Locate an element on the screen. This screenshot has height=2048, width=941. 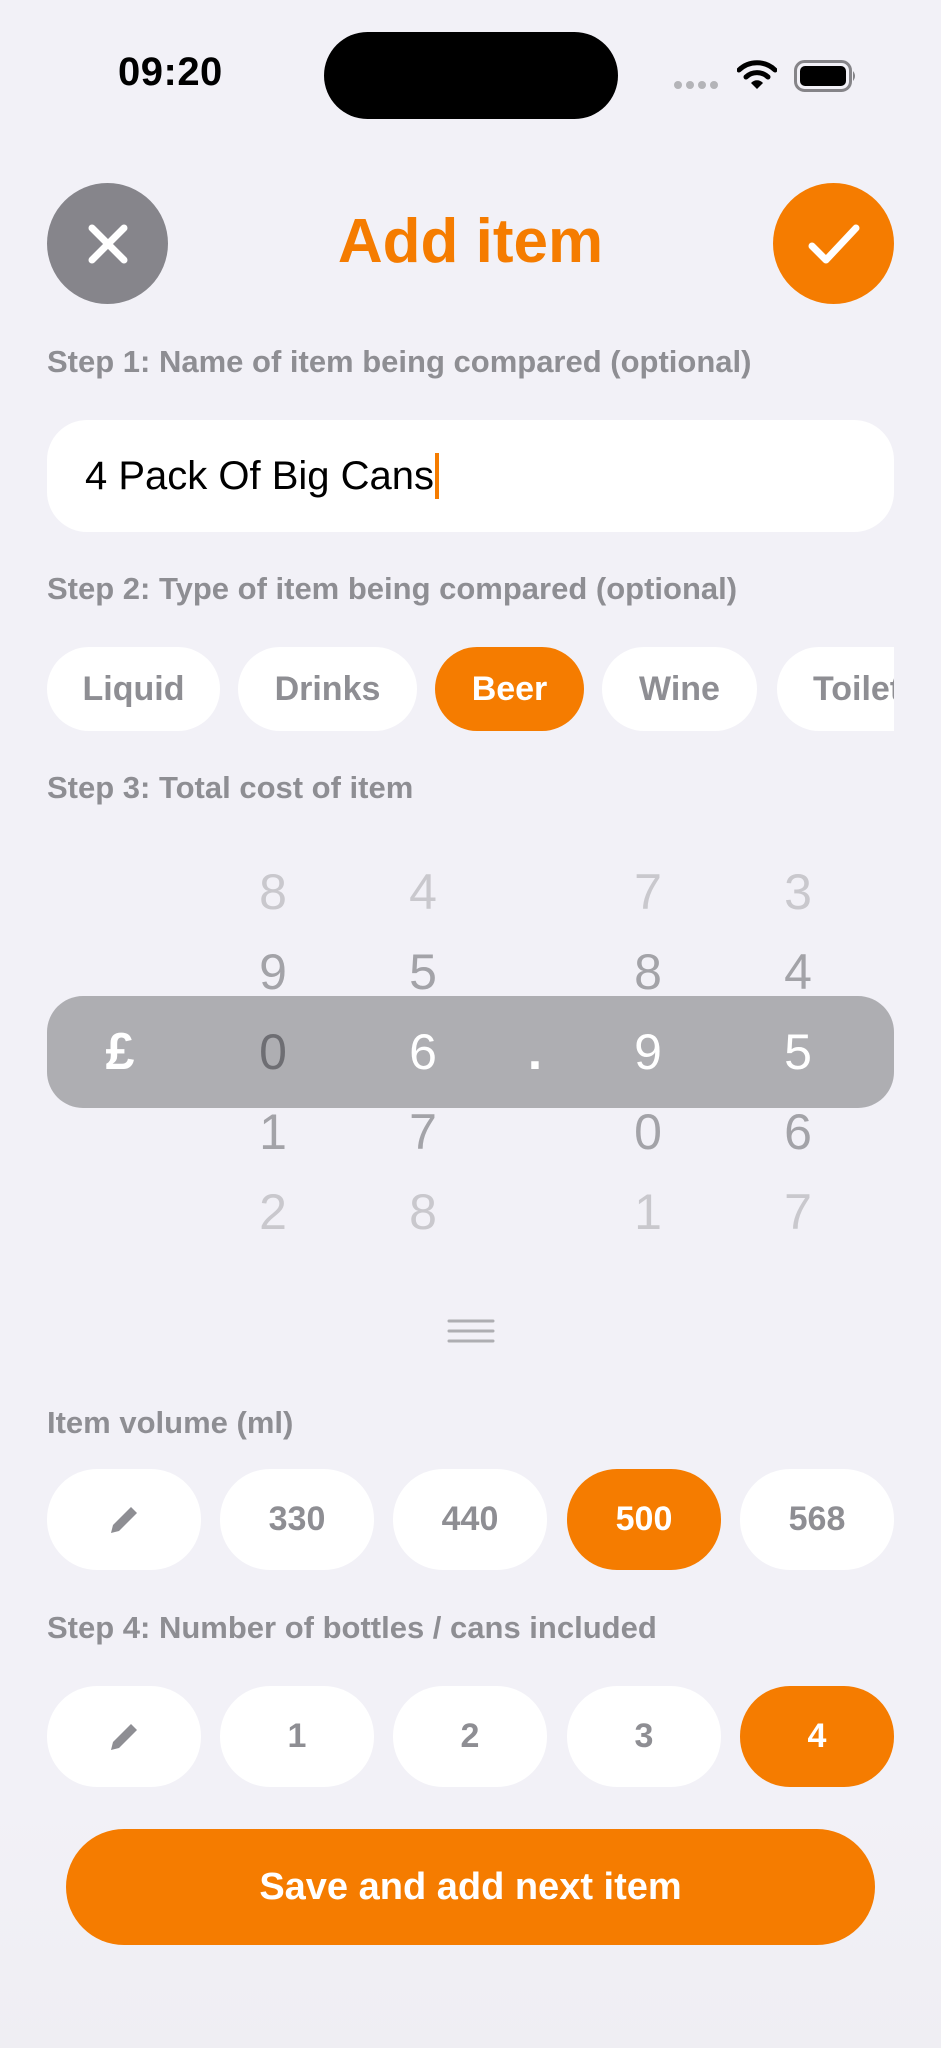
decimal-point: . is located at coordinates (535, 1052).